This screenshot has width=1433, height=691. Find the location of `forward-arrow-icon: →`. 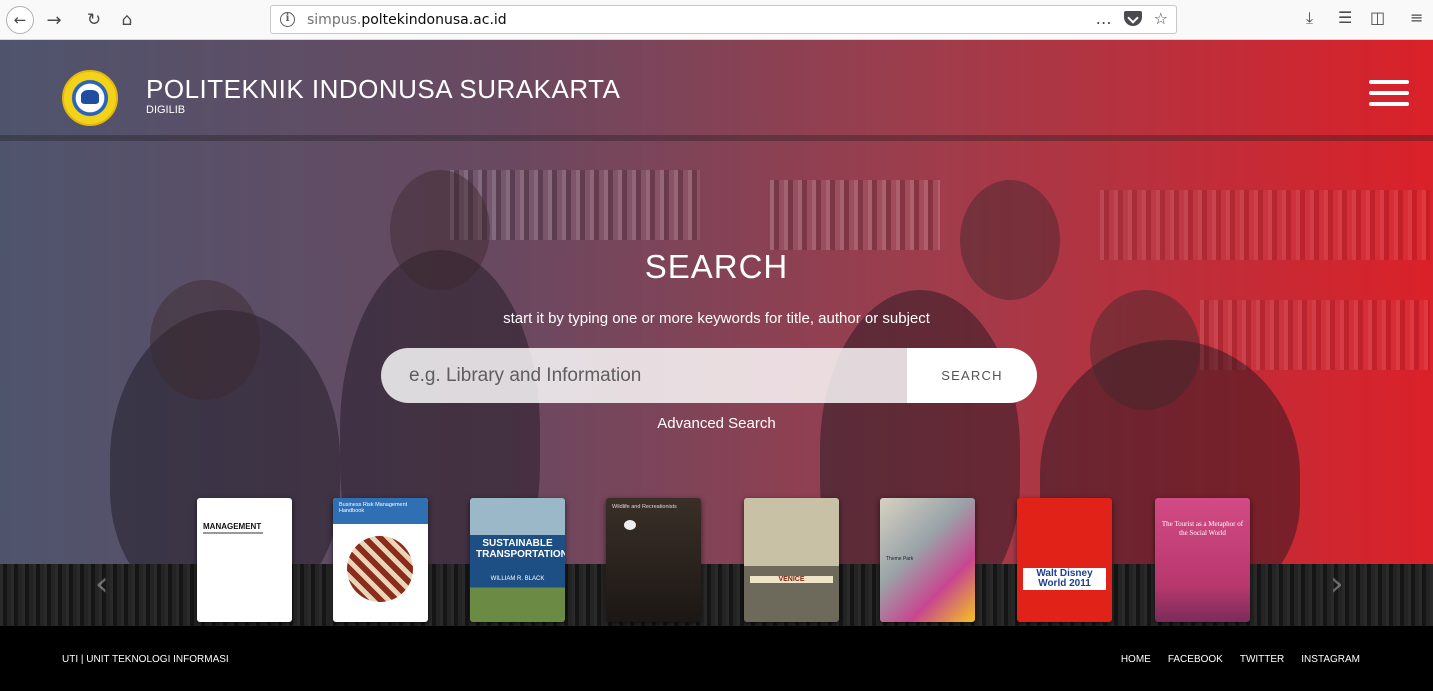

forward-arrow-icon: → is located at coordinates (54, 20).